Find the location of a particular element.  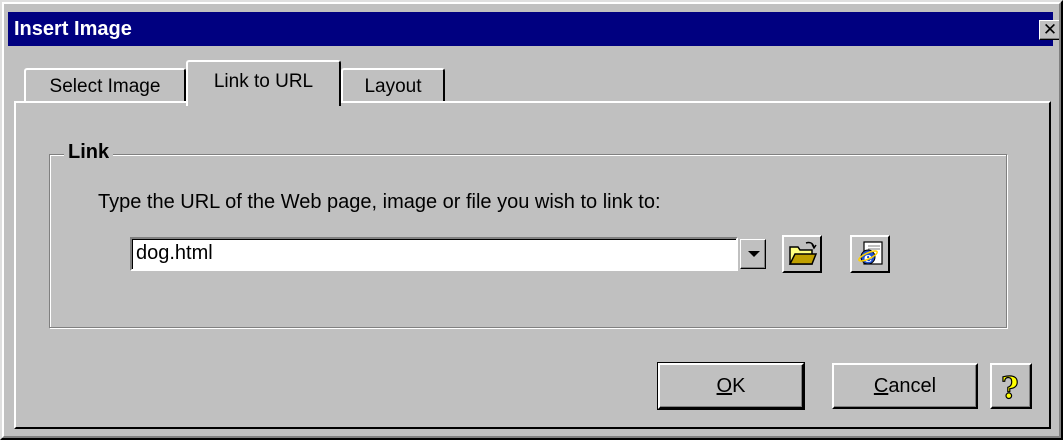

close-icon: ✕ is located at coordinates (1050, 29).